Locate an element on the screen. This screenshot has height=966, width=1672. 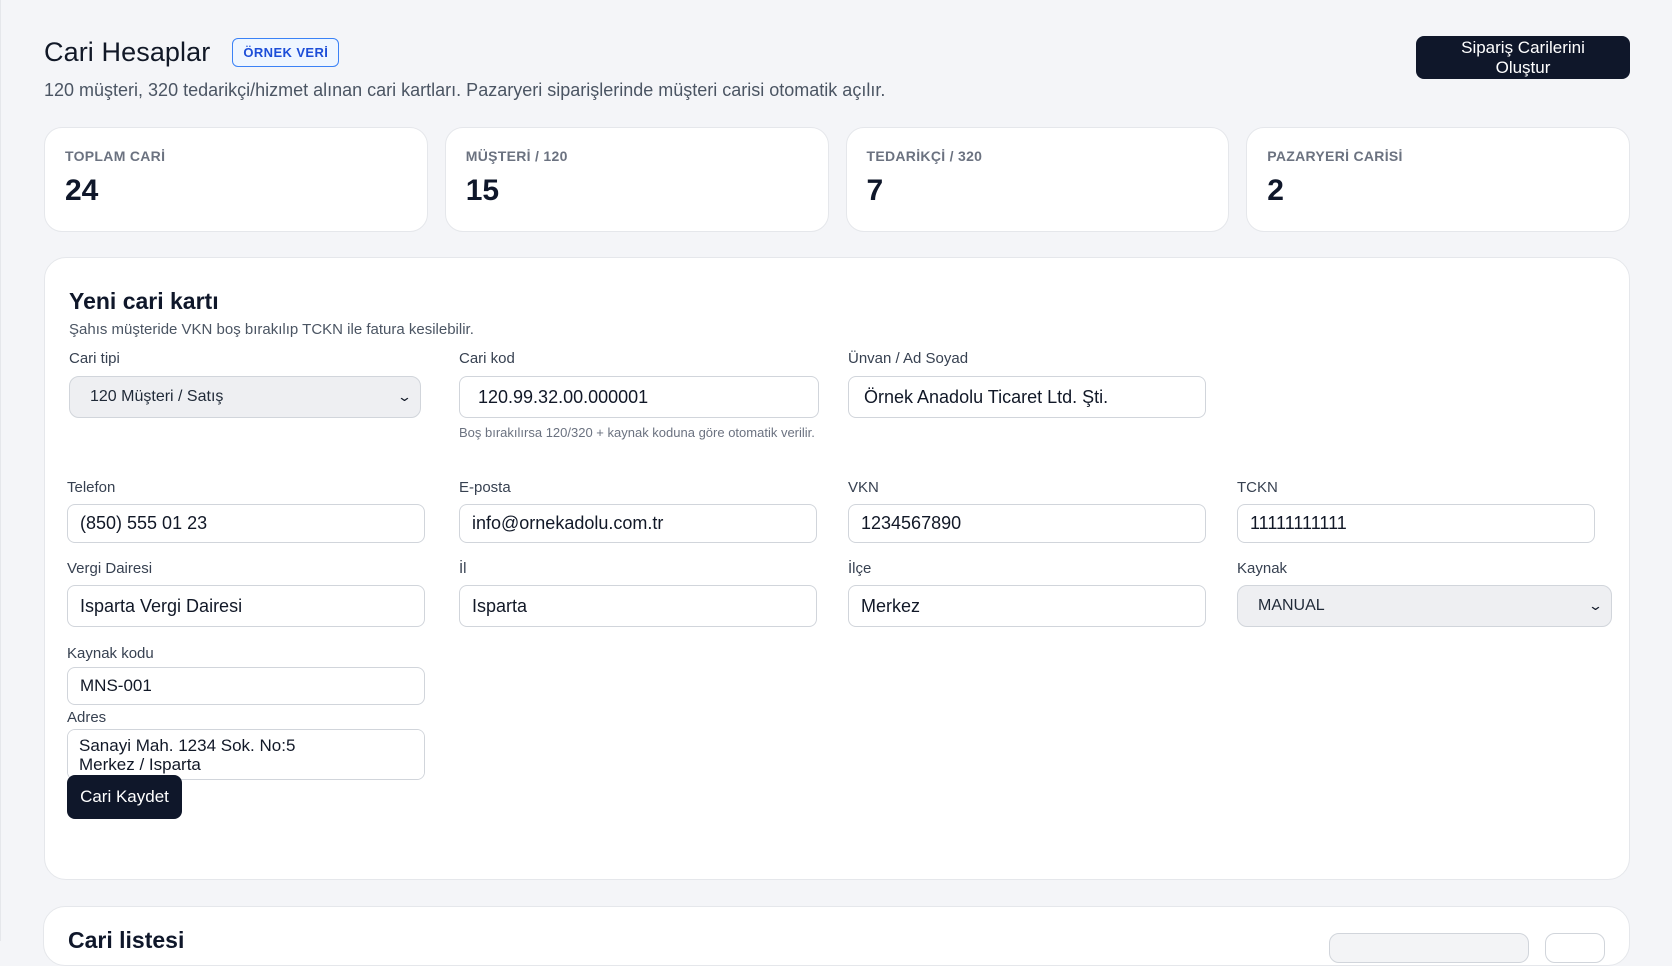
source-select: MANUAL ⌄ is located at coordinates (1424, 606).